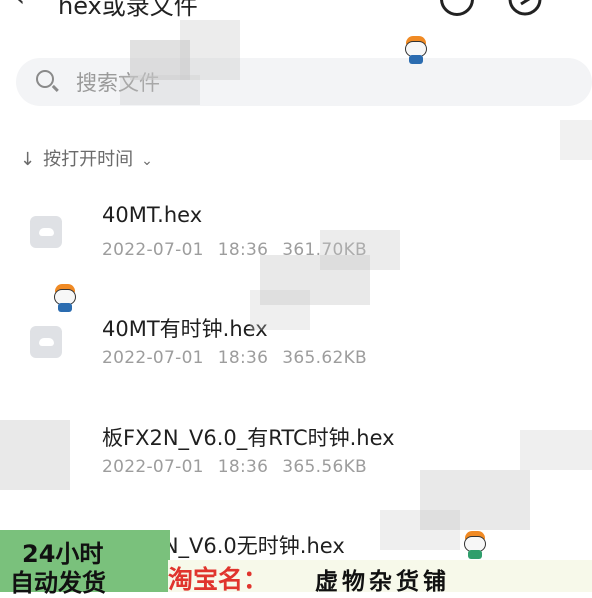 This screenshot has width=592, height=598. What do you see at coordinates (296, 20) in the screenshot?
I see `title-bar: ‹ hex或录文件` at bounding box center [296, 20].